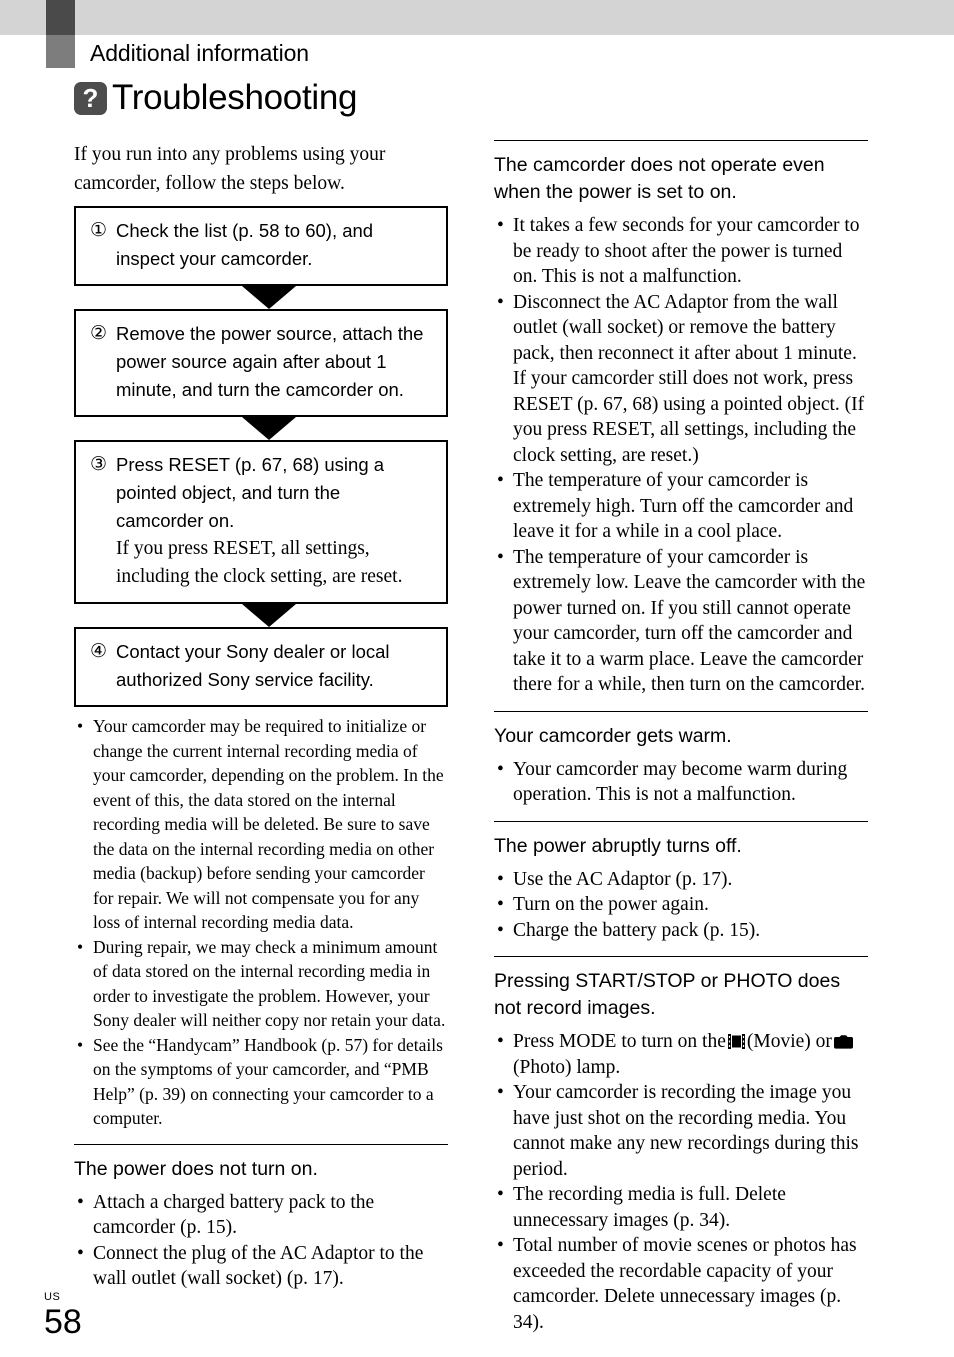 The width and height of the screenshot is (954, 1357). Describe the element at coordinates (618, 845) in the screenshot. I see `subheading-power-abruptly-turns-off: The power abruptly turns off.` at that location.